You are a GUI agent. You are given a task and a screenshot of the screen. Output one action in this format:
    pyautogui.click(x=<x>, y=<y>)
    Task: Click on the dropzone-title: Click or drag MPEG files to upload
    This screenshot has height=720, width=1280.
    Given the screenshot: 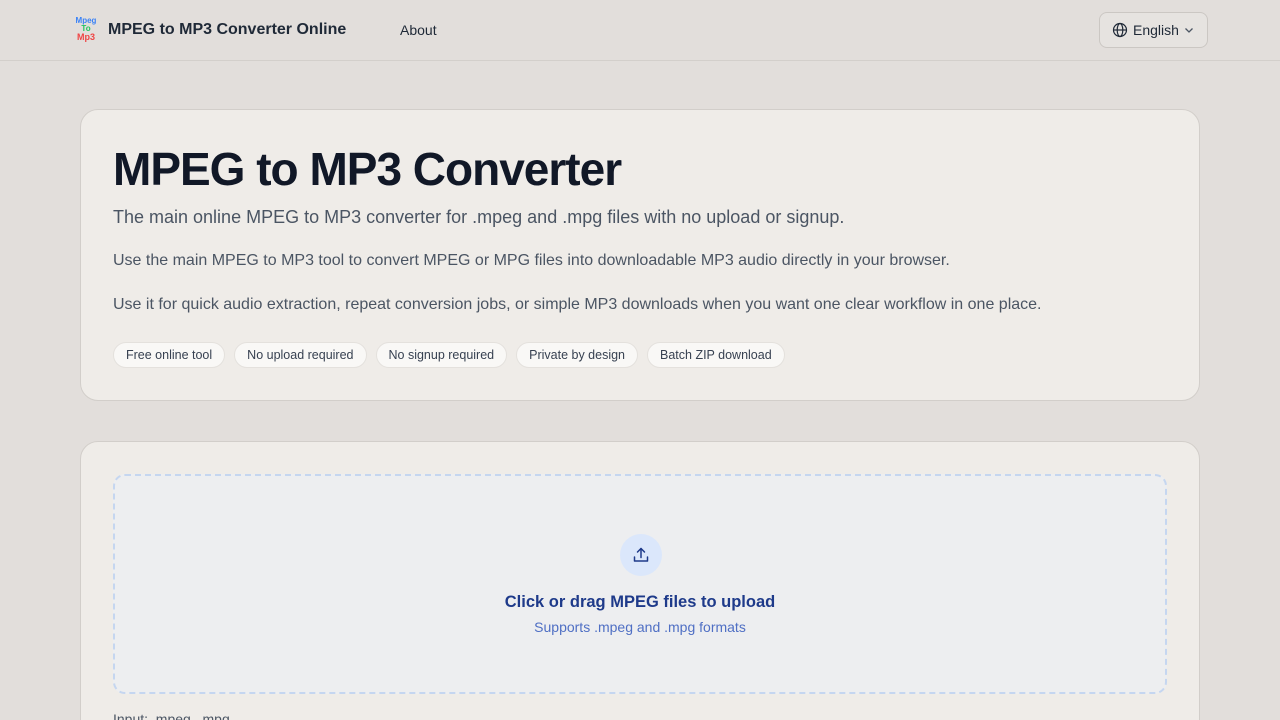 What is the action you would take?
    pyautogui.click(x=640, y=602)
    